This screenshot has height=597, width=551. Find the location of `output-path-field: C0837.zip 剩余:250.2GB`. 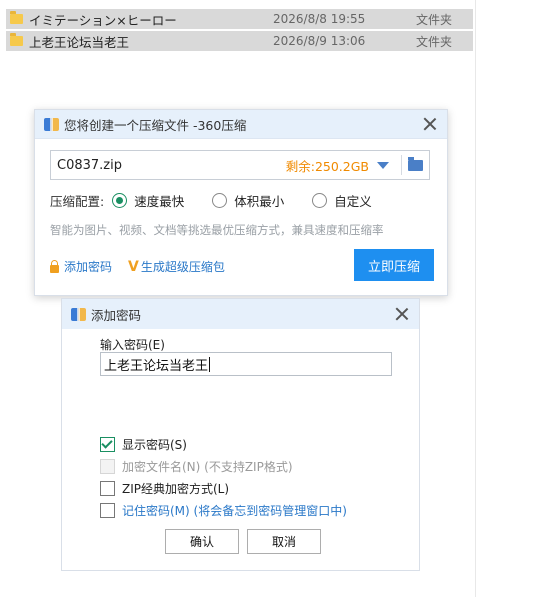

output-path-field: C0837.zip 剩余:250.2GB is located at coordinates (240, 165).